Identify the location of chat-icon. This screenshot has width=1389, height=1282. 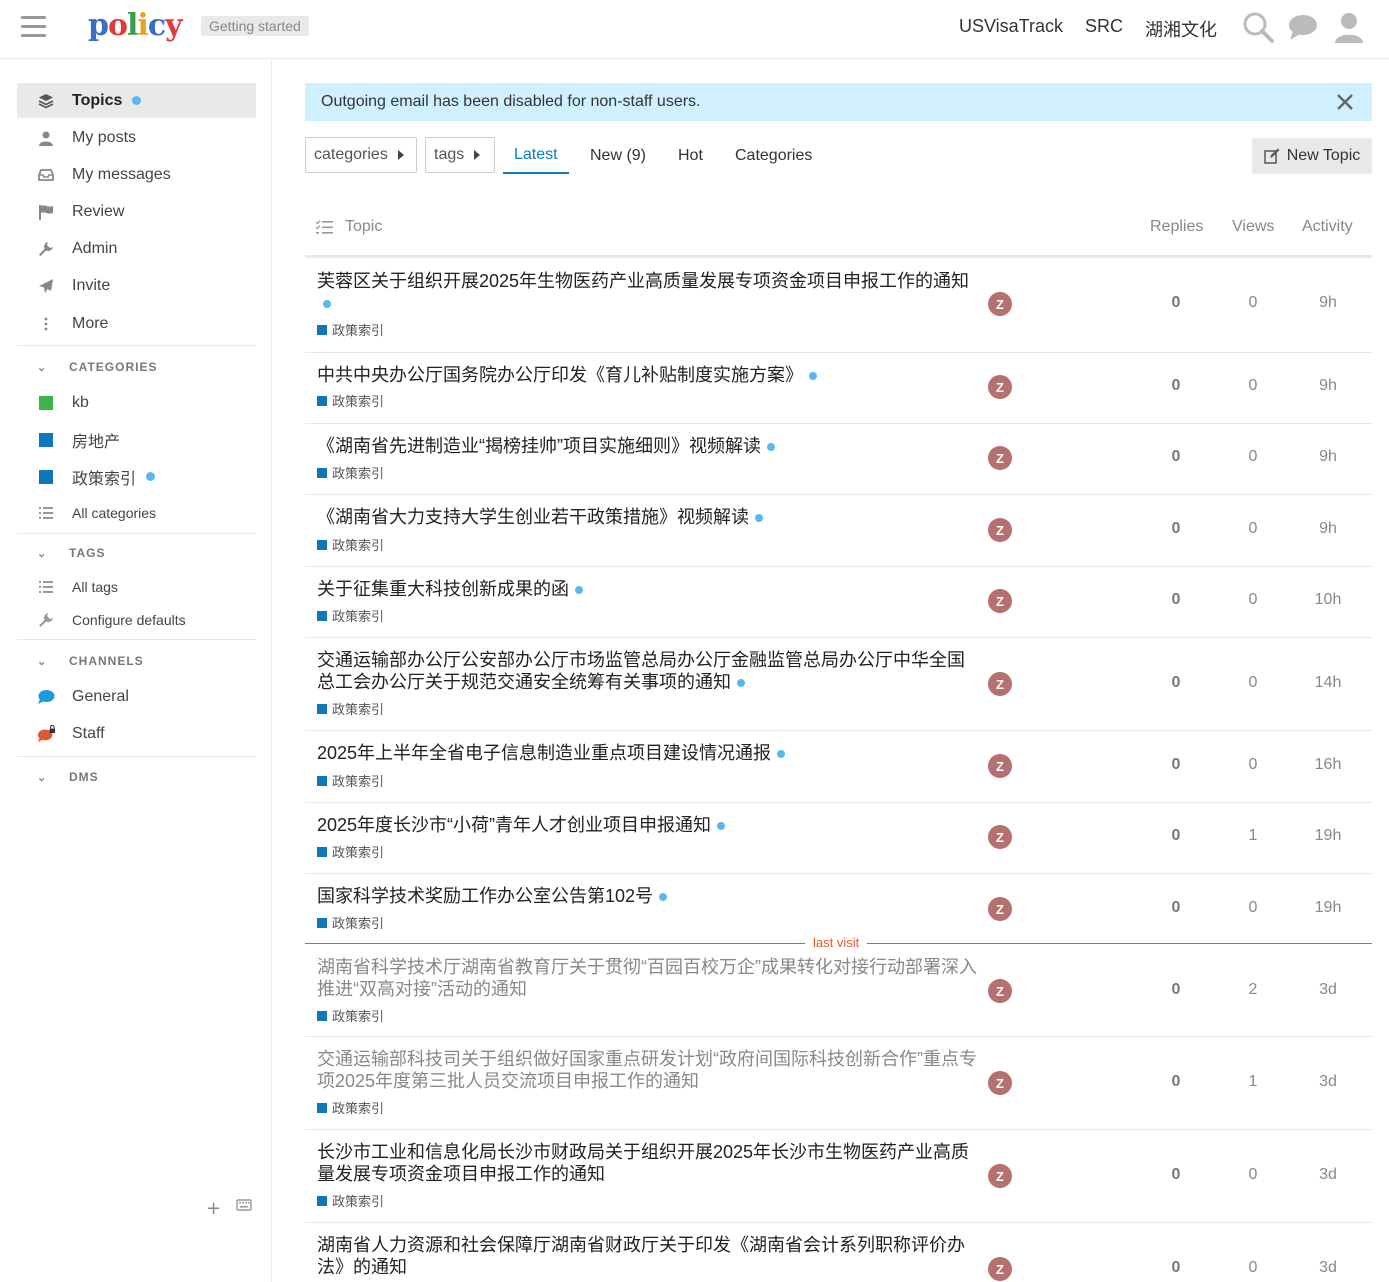
(1303, 27).